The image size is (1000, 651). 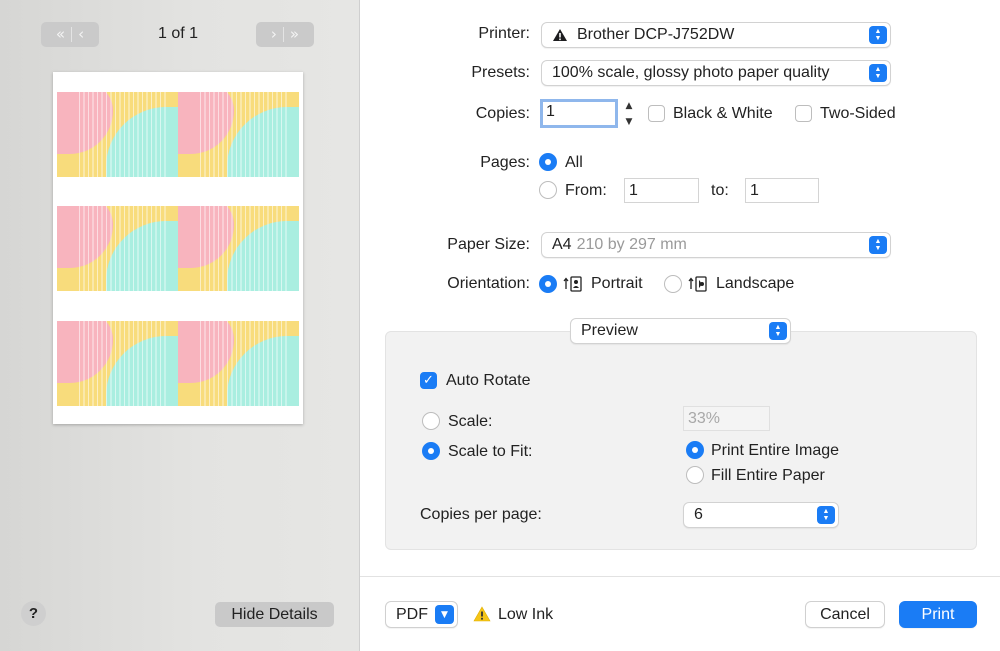 I want to click on copies-field: 1, so click(x=579, y=113).